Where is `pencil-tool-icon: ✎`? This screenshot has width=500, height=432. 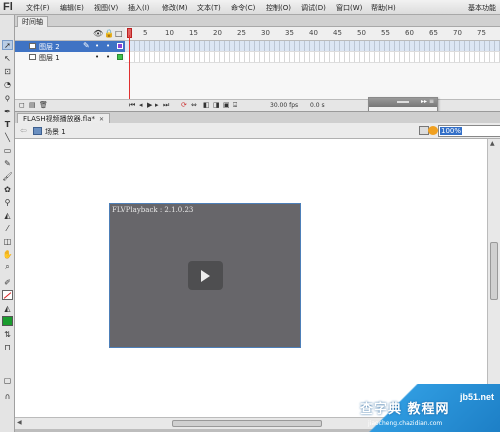
pencil-tool-icon: ✎ is located at coordinates (7, 163).